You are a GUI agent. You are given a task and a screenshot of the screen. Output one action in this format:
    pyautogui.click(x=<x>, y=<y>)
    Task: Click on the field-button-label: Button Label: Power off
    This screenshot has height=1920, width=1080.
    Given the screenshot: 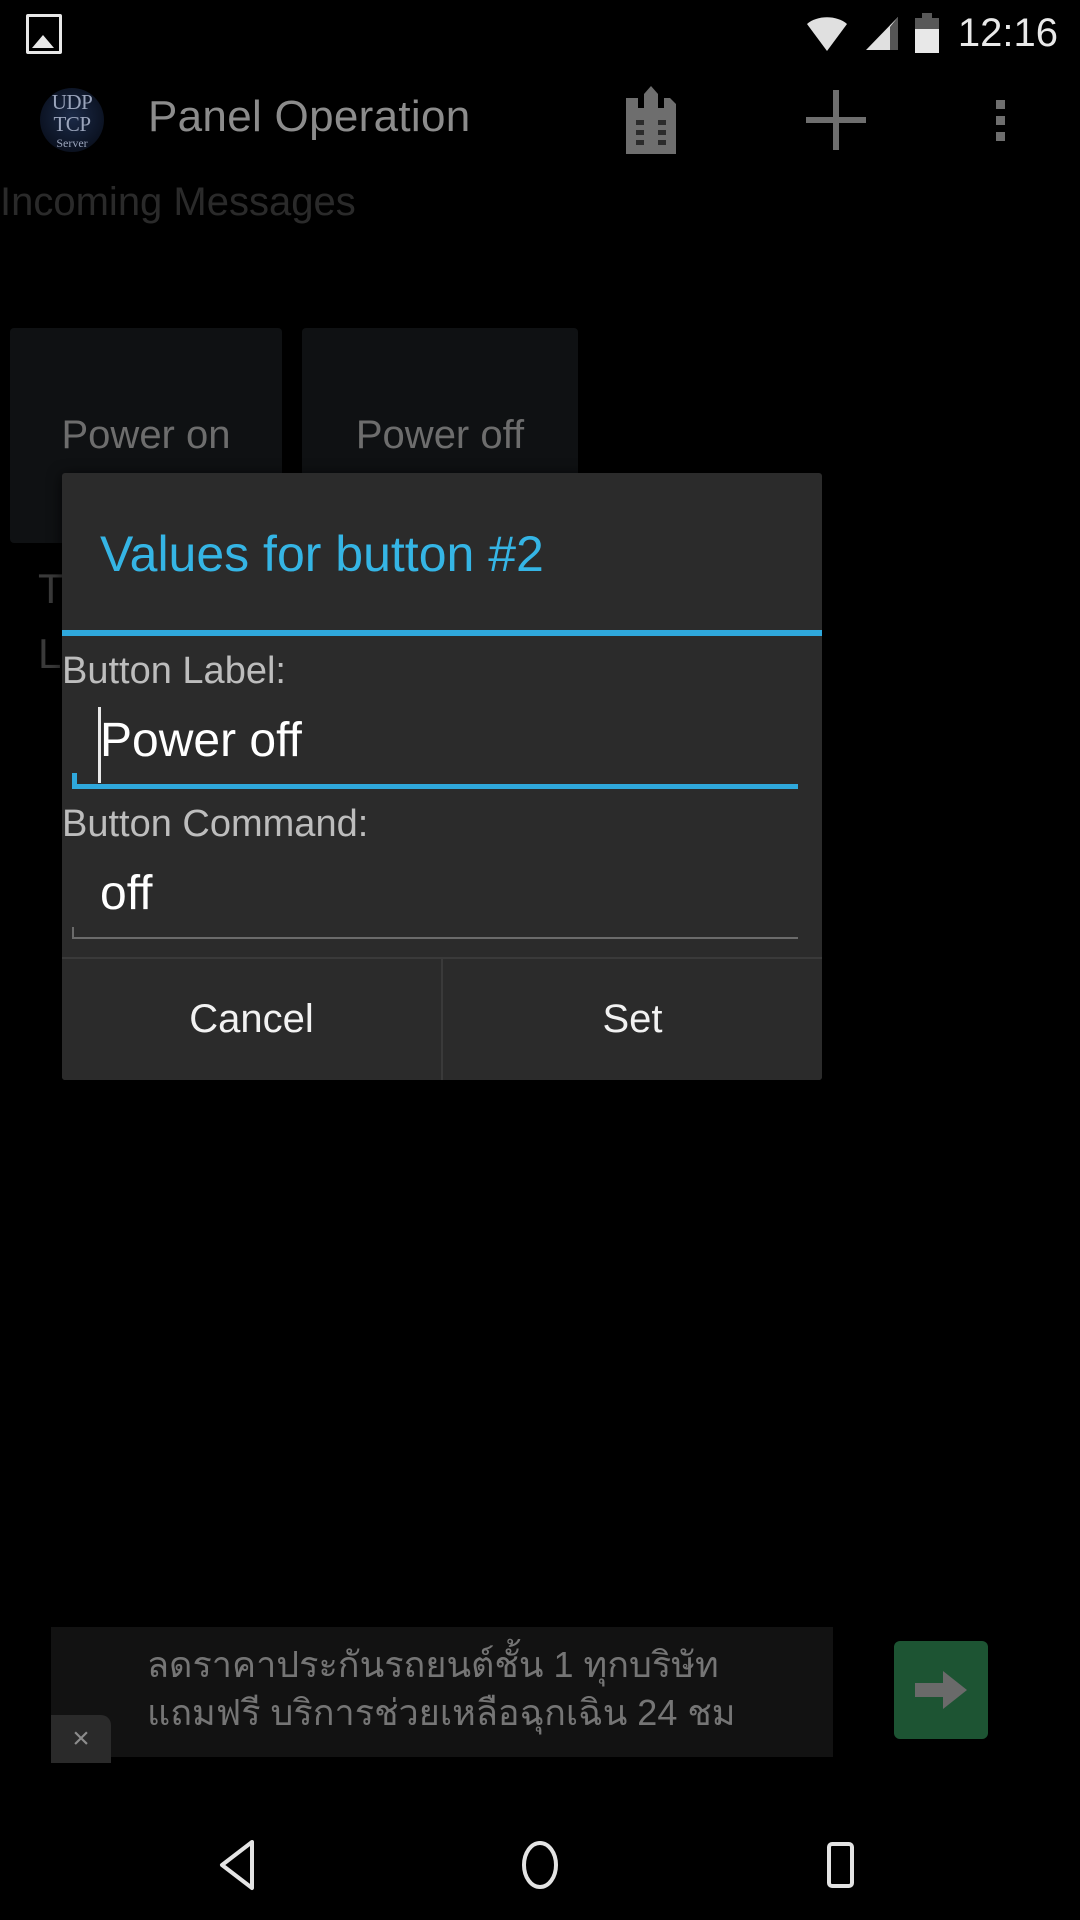 What is the action you would take?
    pyautogui.click(x=442, y=712)
    